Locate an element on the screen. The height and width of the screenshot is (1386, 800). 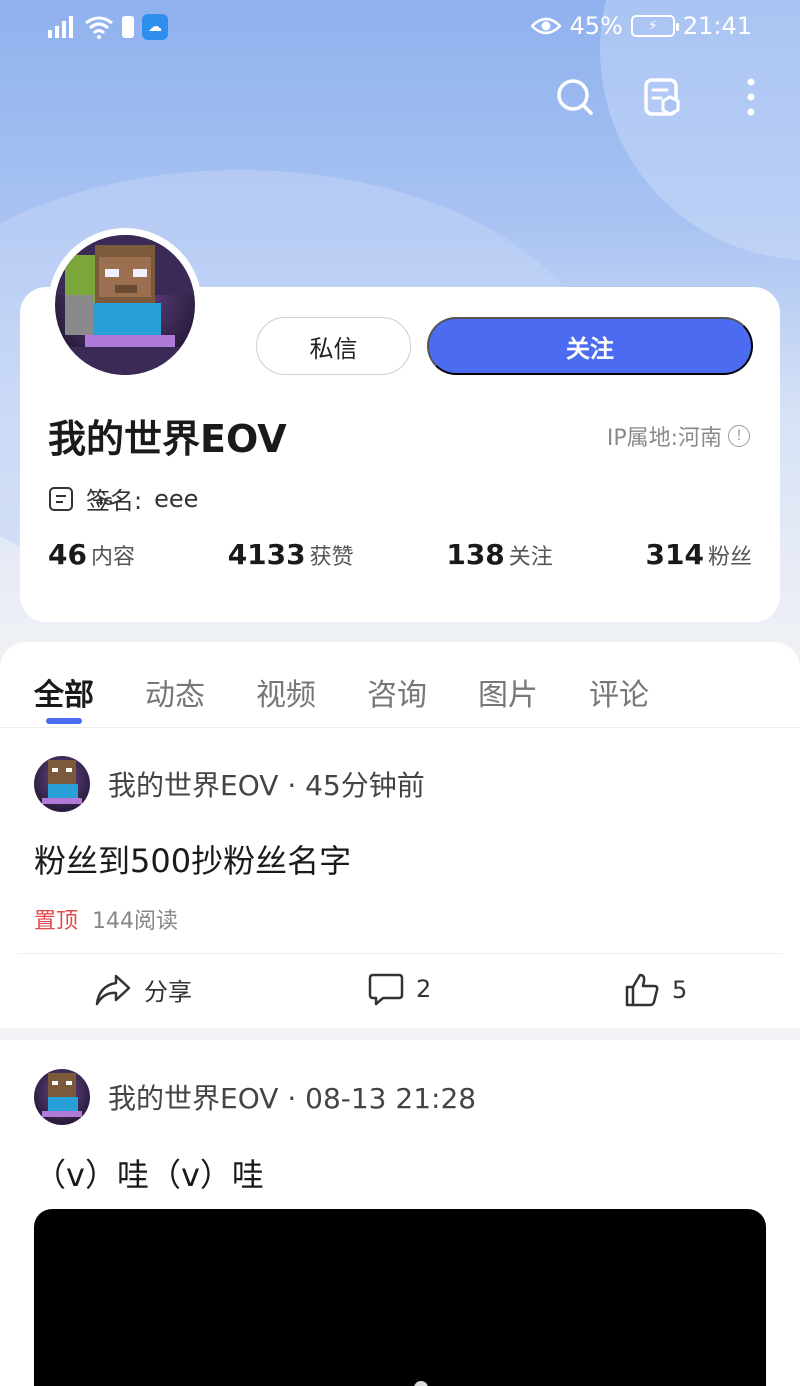
search-button is located at coordinates (575, 97).